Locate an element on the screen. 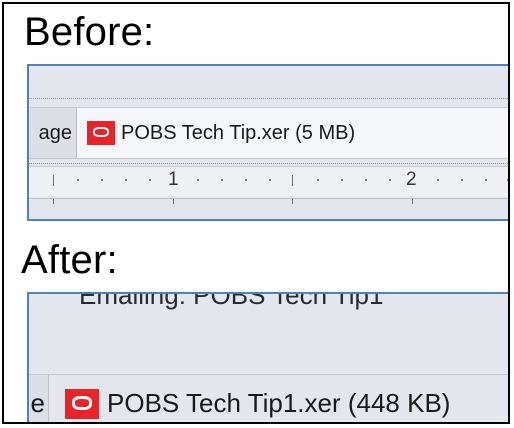  attachment-tab: POBS Tech Tip1.xer (448 KB) is located at coordinates (258, 398).